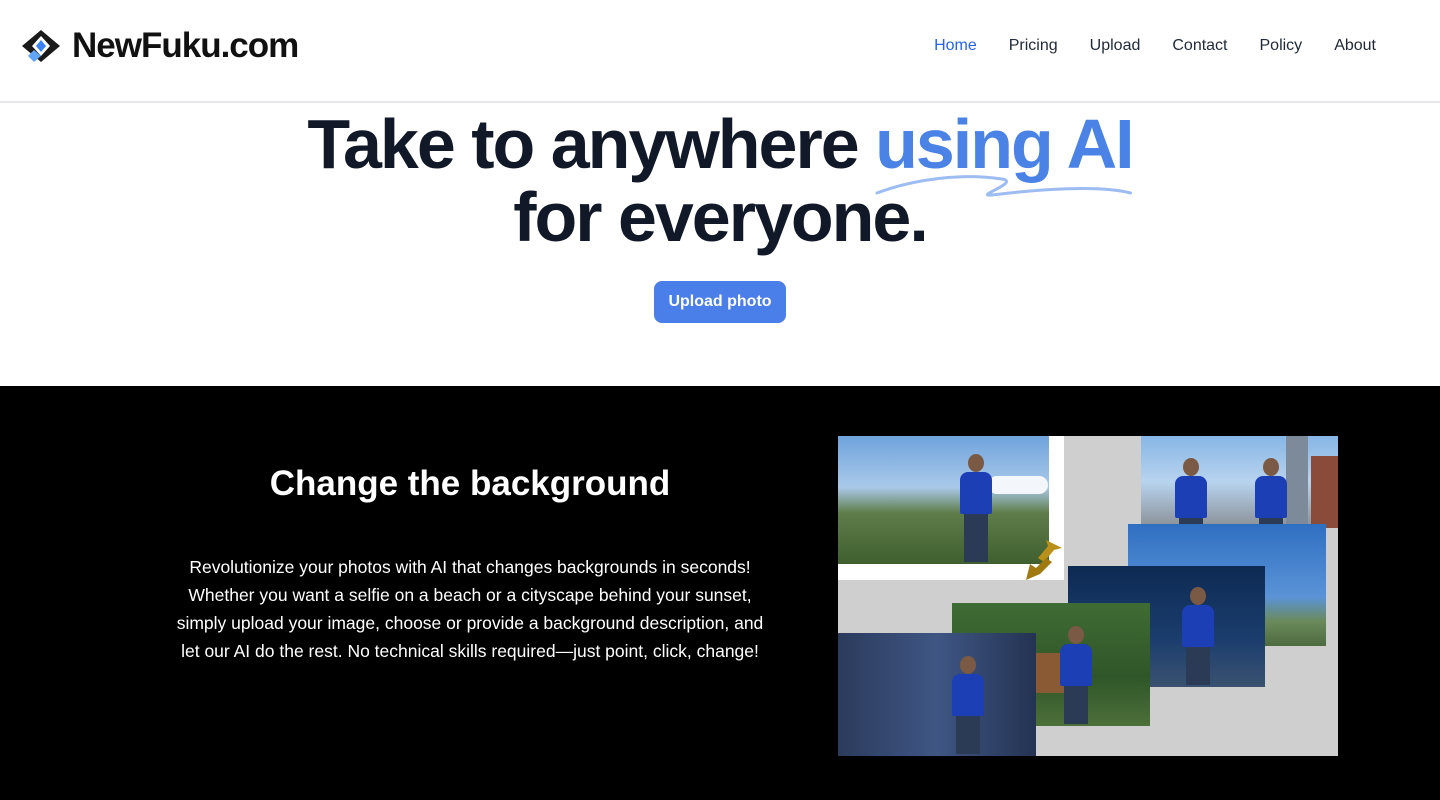  What do you see at coordinates (1239, 482) in the screenshot?
I see `collage-photo-city` at bounding box center [1239, 482].